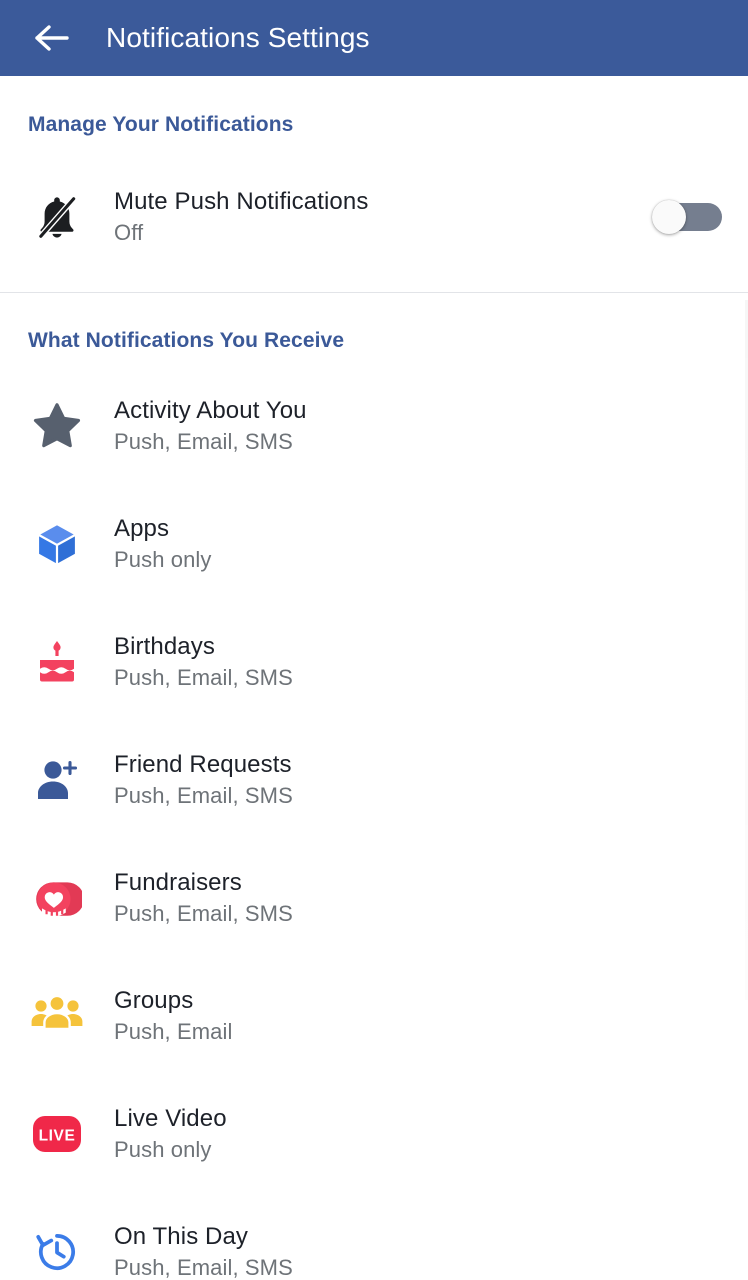 This screenshot has width=748, height=1280. Describe the element at coordinates (173, 1032) in the screenshot. I see `row-subtitle: Push, Email` at that location.